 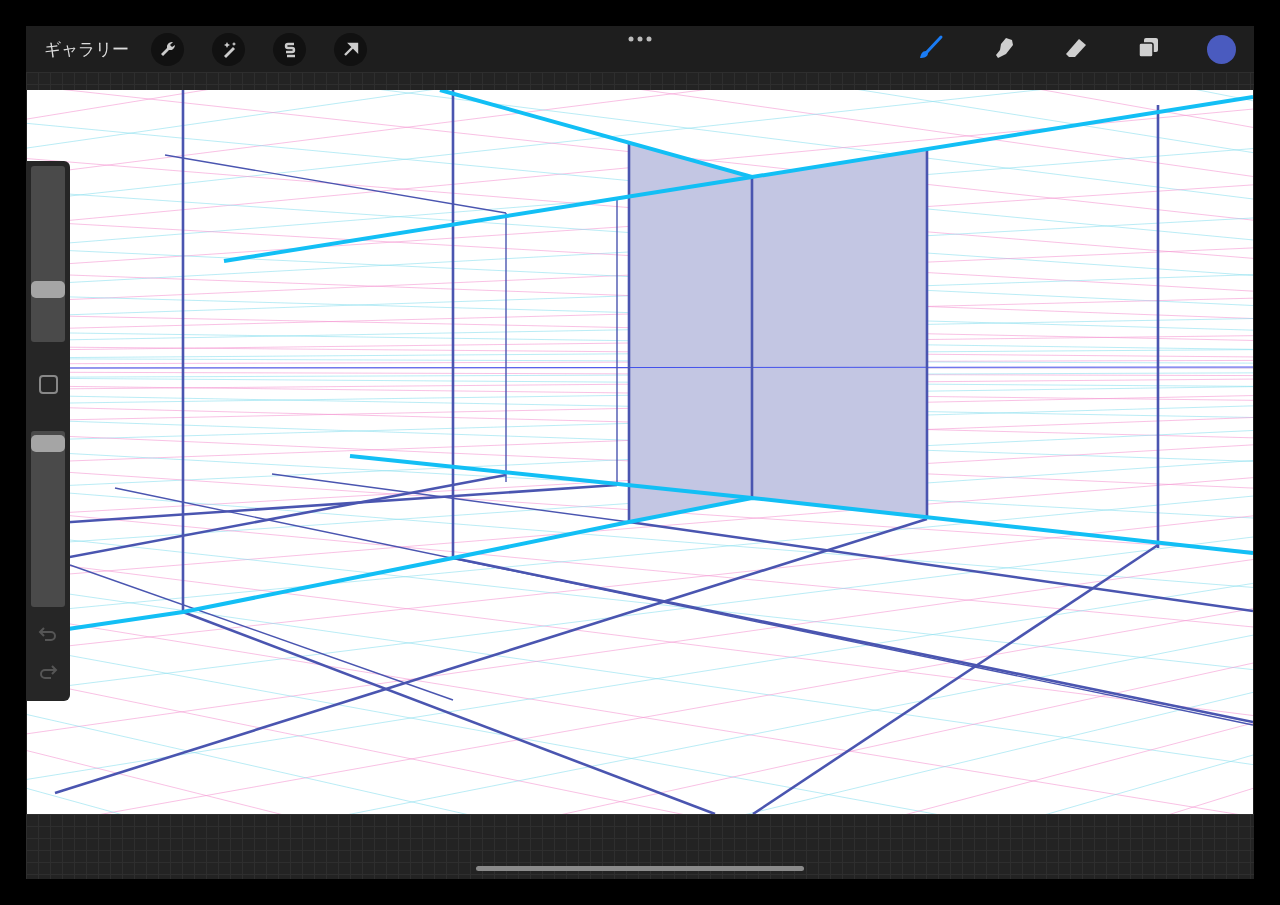 I want to click on more-icon, so click(x=640, y=39).